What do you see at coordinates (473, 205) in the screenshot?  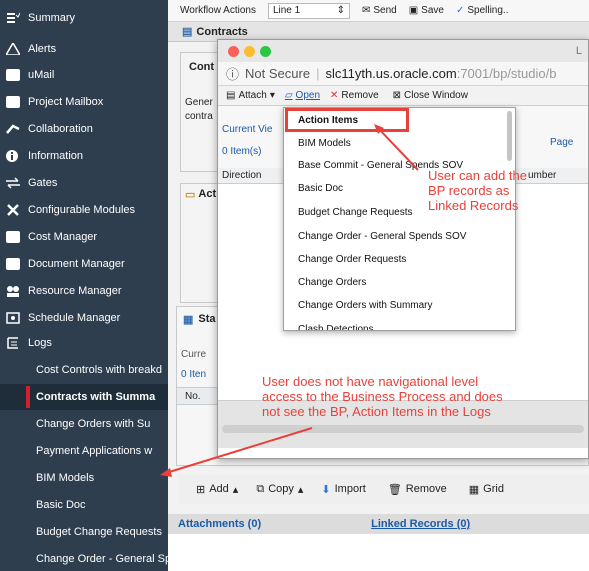 I see `annot-line: Linked Records` at bounding box center [473, 205].